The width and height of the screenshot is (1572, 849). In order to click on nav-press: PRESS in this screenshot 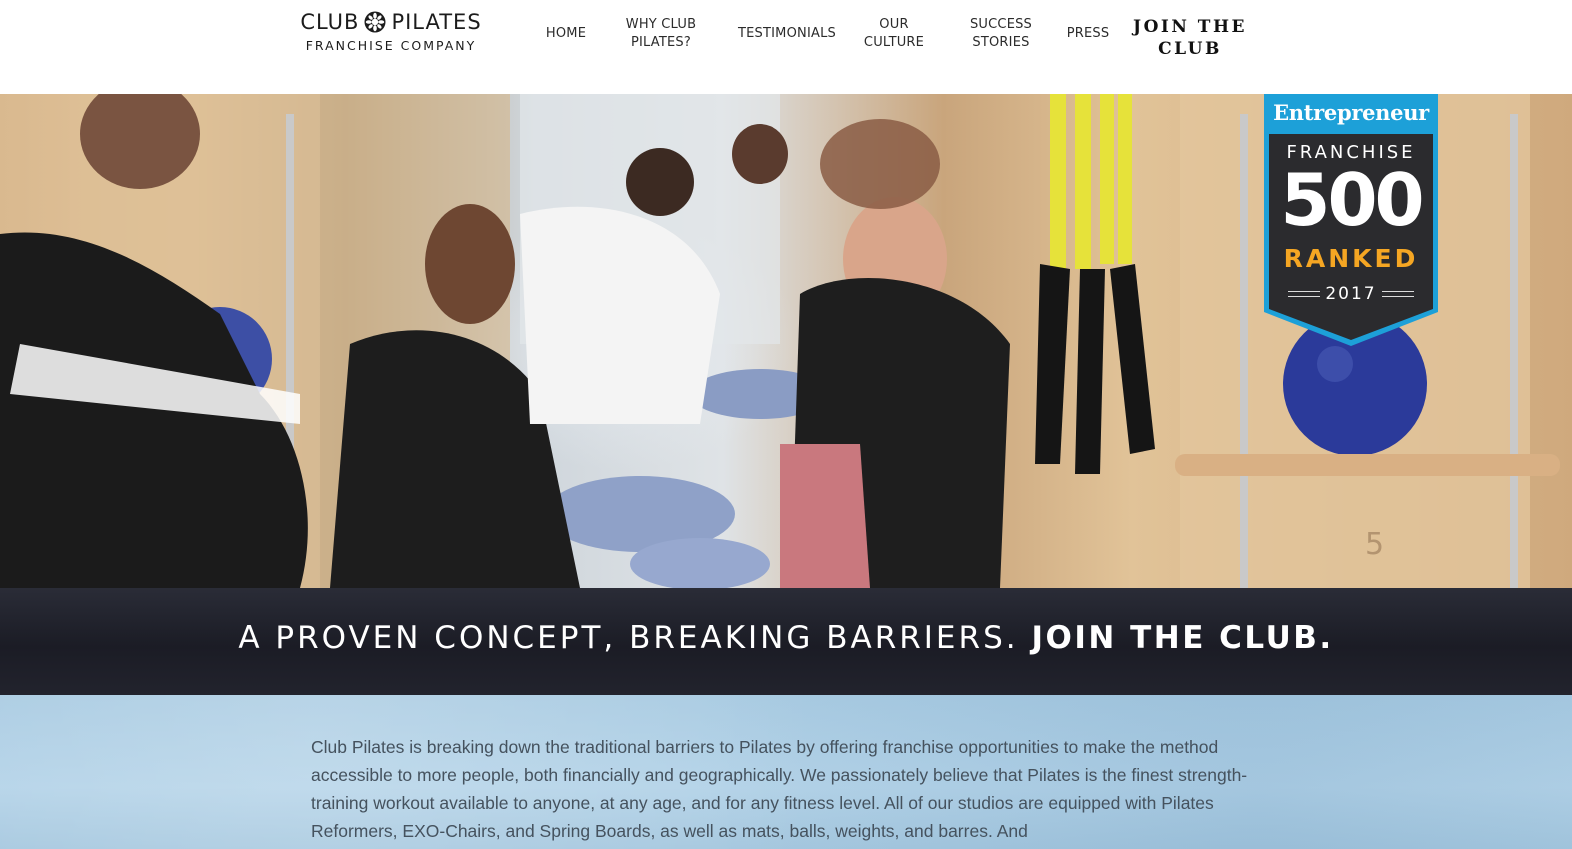, I will do `click(1088, 34)`.